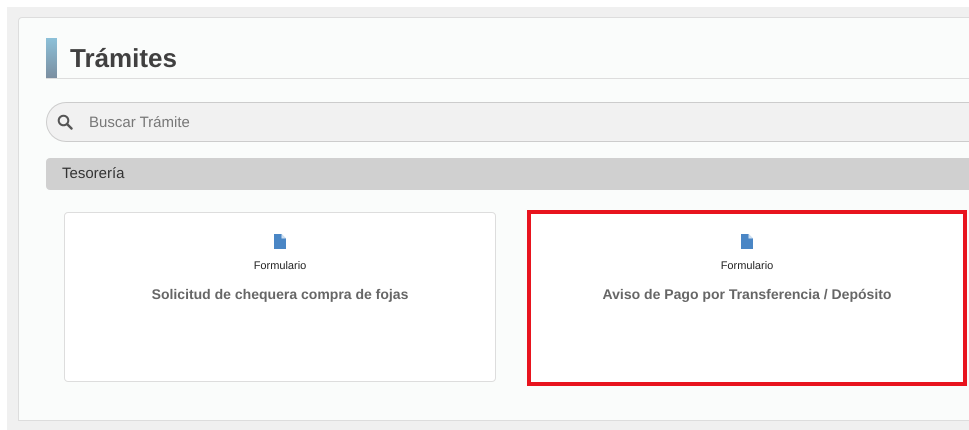 The width and height of the screenshot is (969, 430). What do you see at coordinates (507, 122) in the screenshot?
I see `search-field: Buscar Trámite` at bounding box center [507, 122].